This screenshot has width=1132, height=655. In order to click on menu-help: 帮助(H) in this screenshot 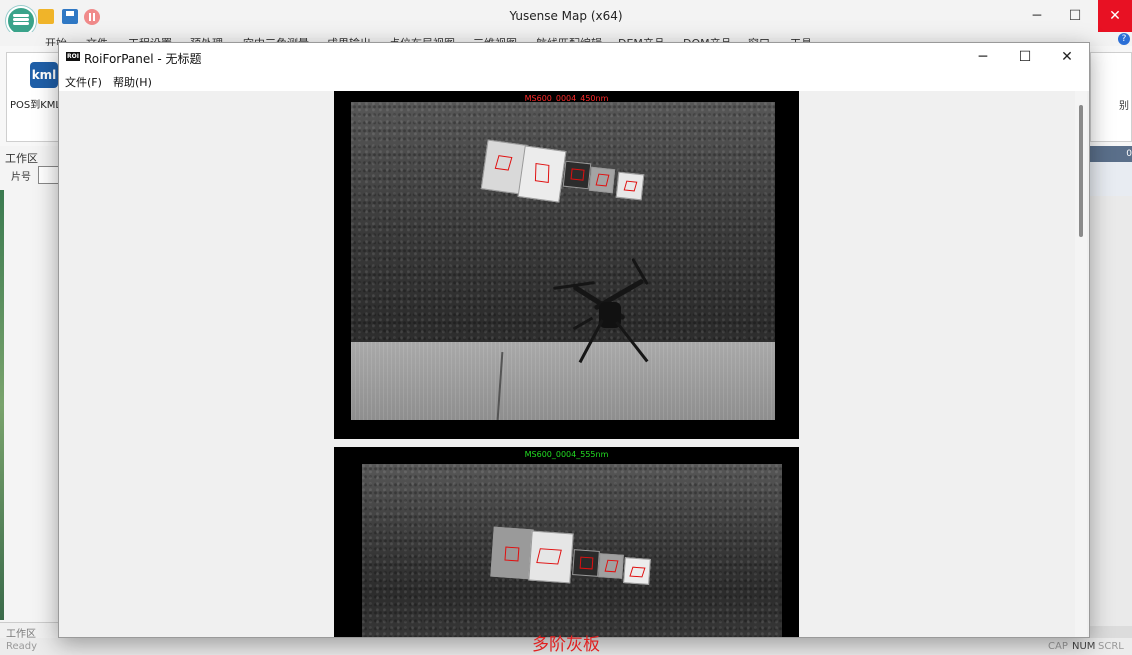, I will do `click(132, 82)`.